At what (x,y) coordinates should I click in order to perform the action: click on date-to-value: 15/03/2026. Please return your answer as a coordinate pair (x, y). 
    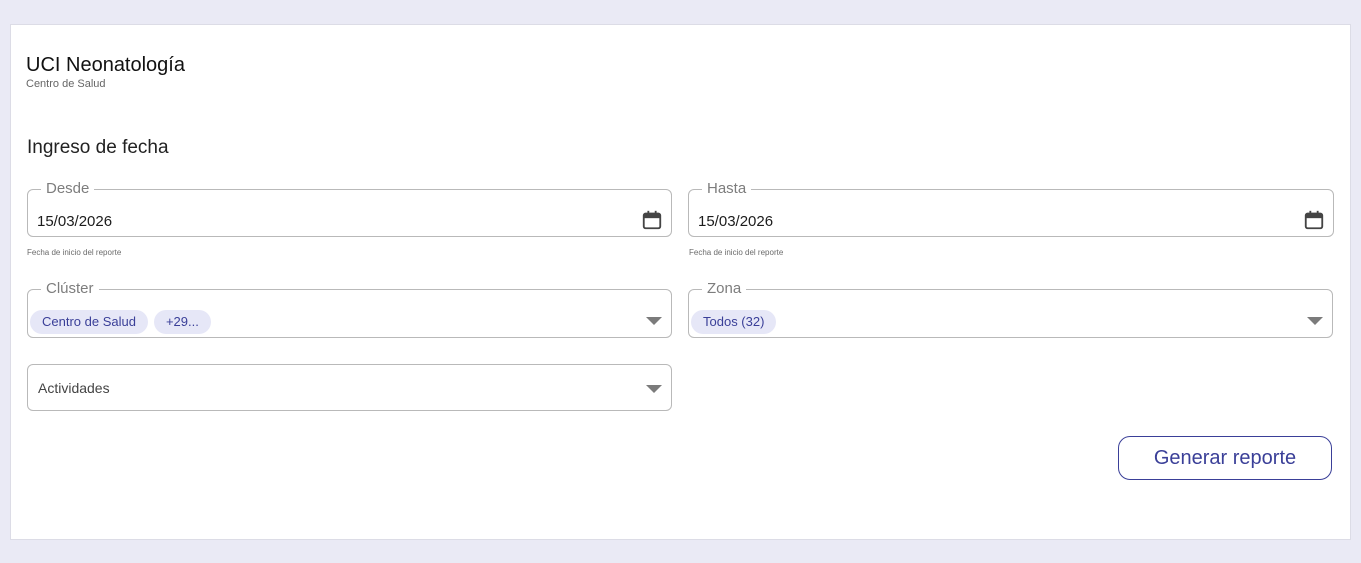
    Looking at the image, I should click on (736, 221).